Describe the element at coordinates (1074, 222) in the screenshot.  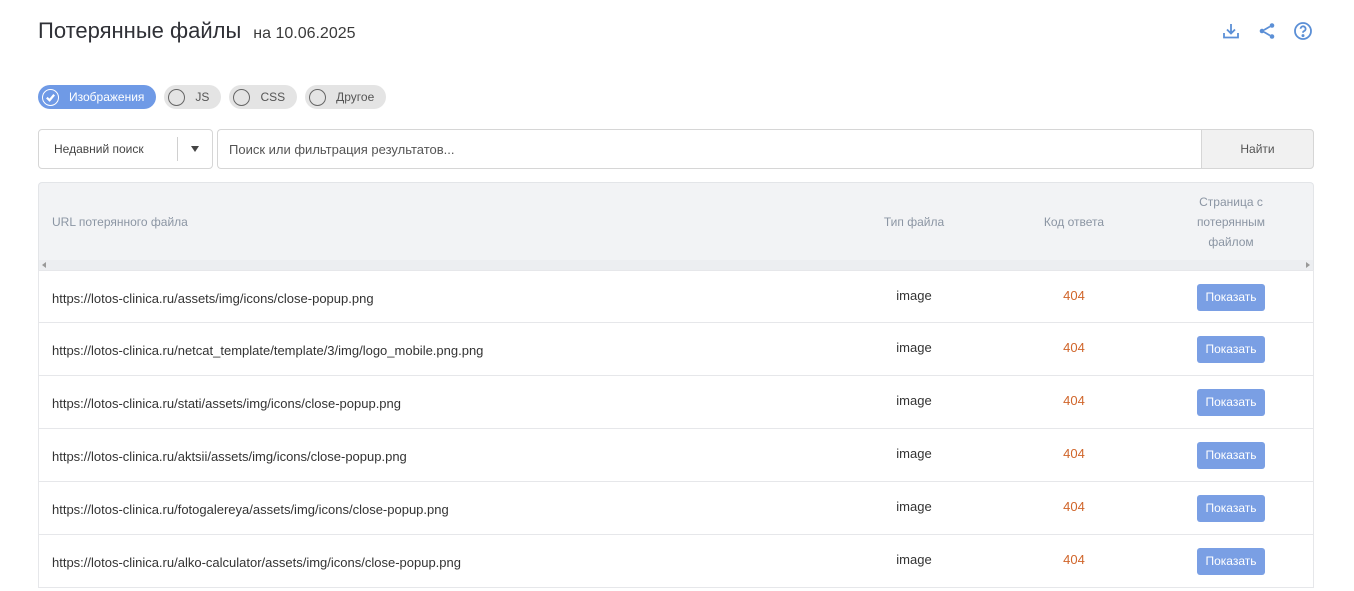
I see `column-header-code: Код ответа` at that location.